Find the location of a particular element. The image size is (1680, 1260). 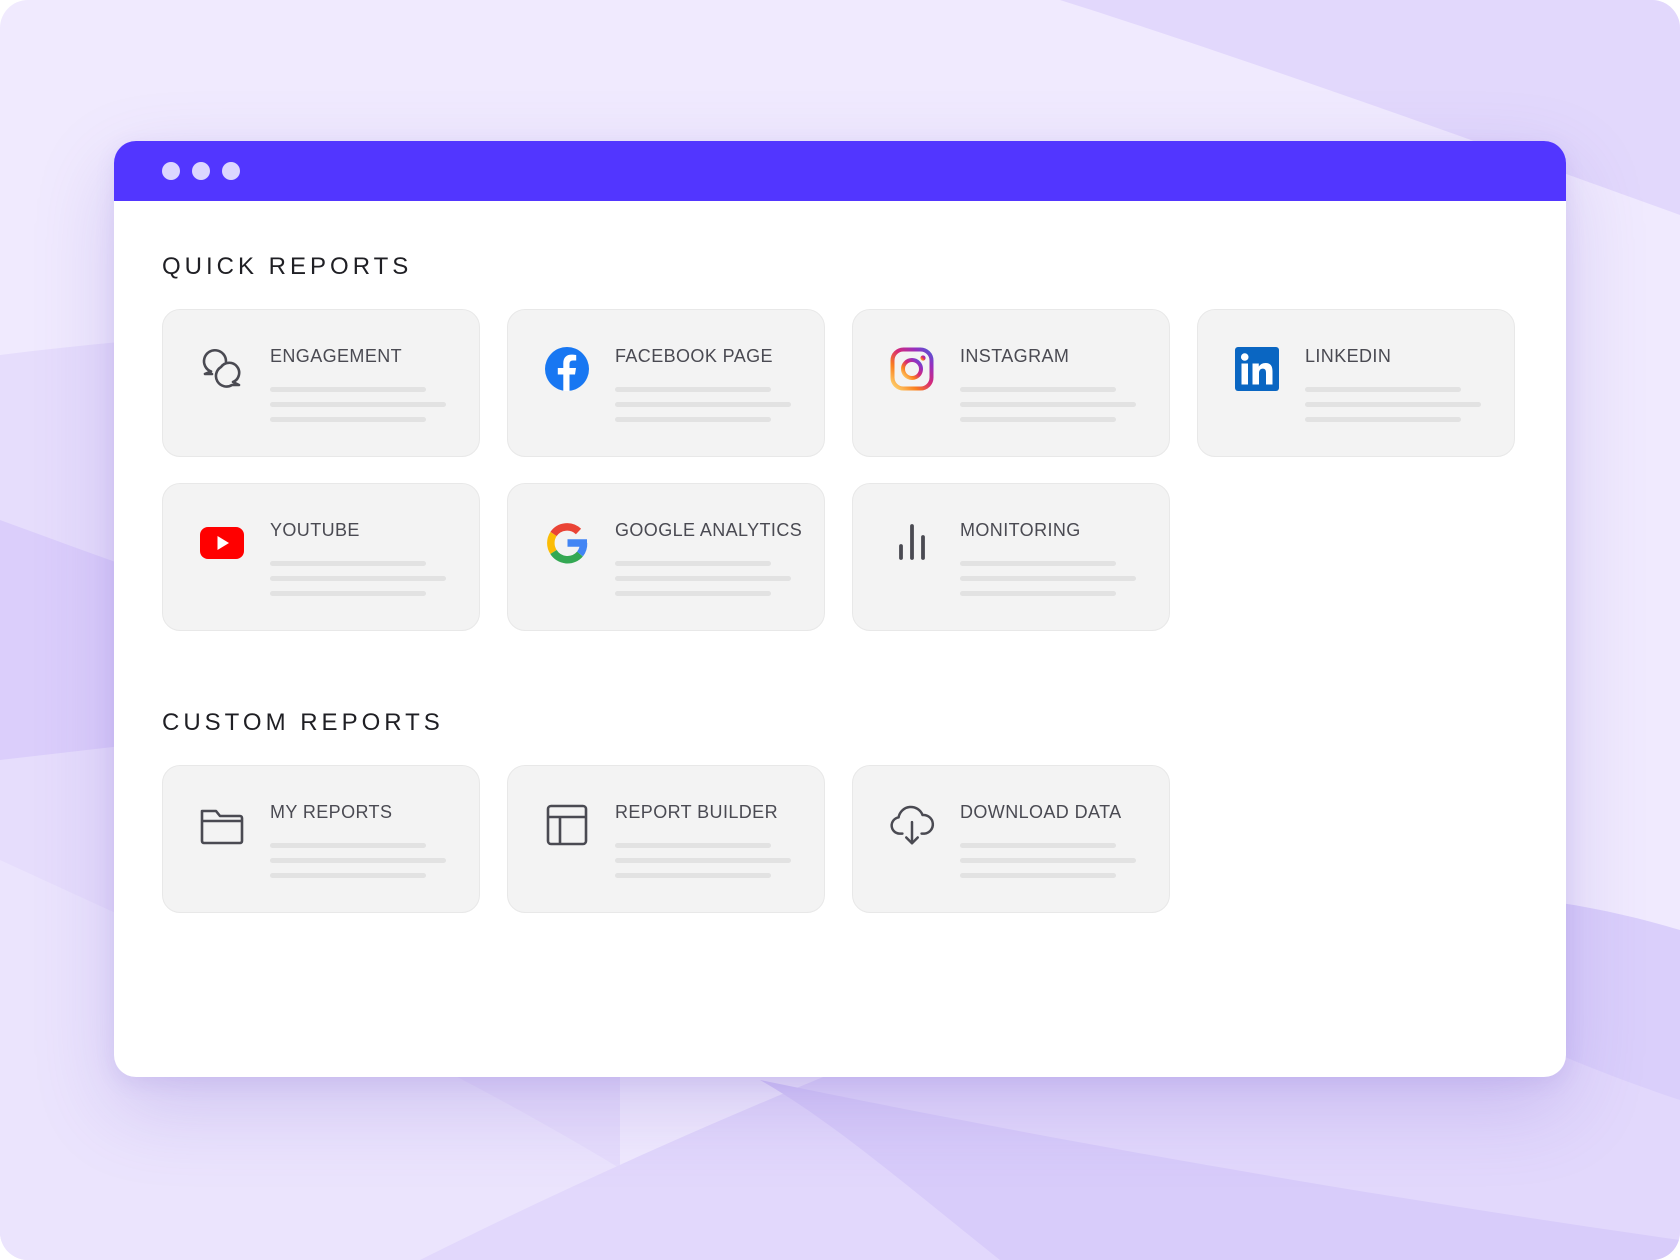

quick-reports-heading: QUICK REPORTS is located at coordinates (287, 266).